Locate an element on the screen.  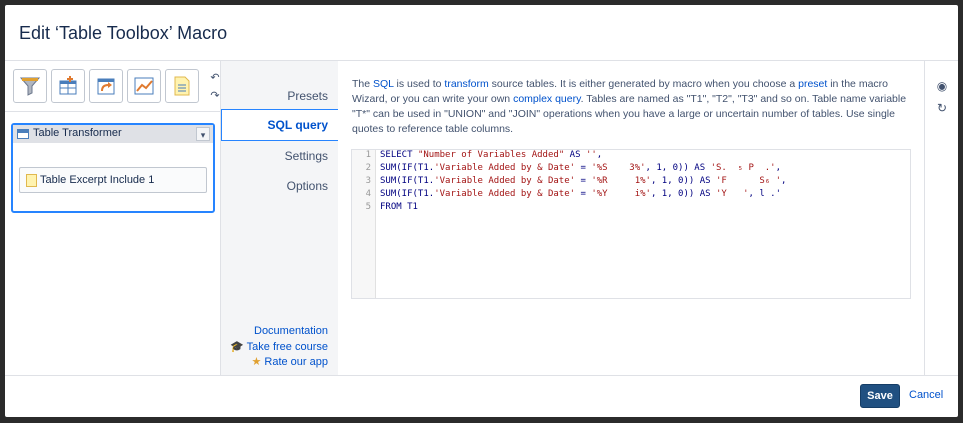
table-transformer-label: Table Transformer is located at coordinates (77, 133).